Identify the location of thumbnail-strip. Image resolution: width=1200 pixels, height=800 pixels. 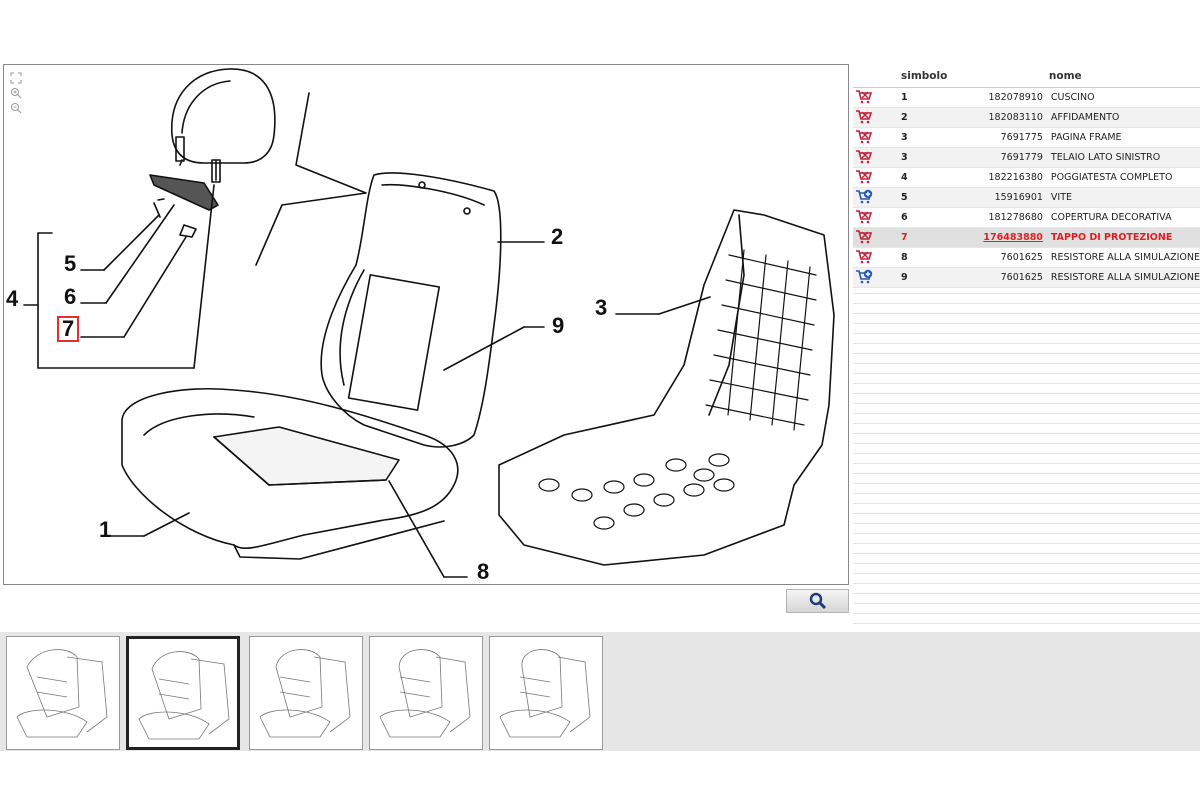
(600, 691).